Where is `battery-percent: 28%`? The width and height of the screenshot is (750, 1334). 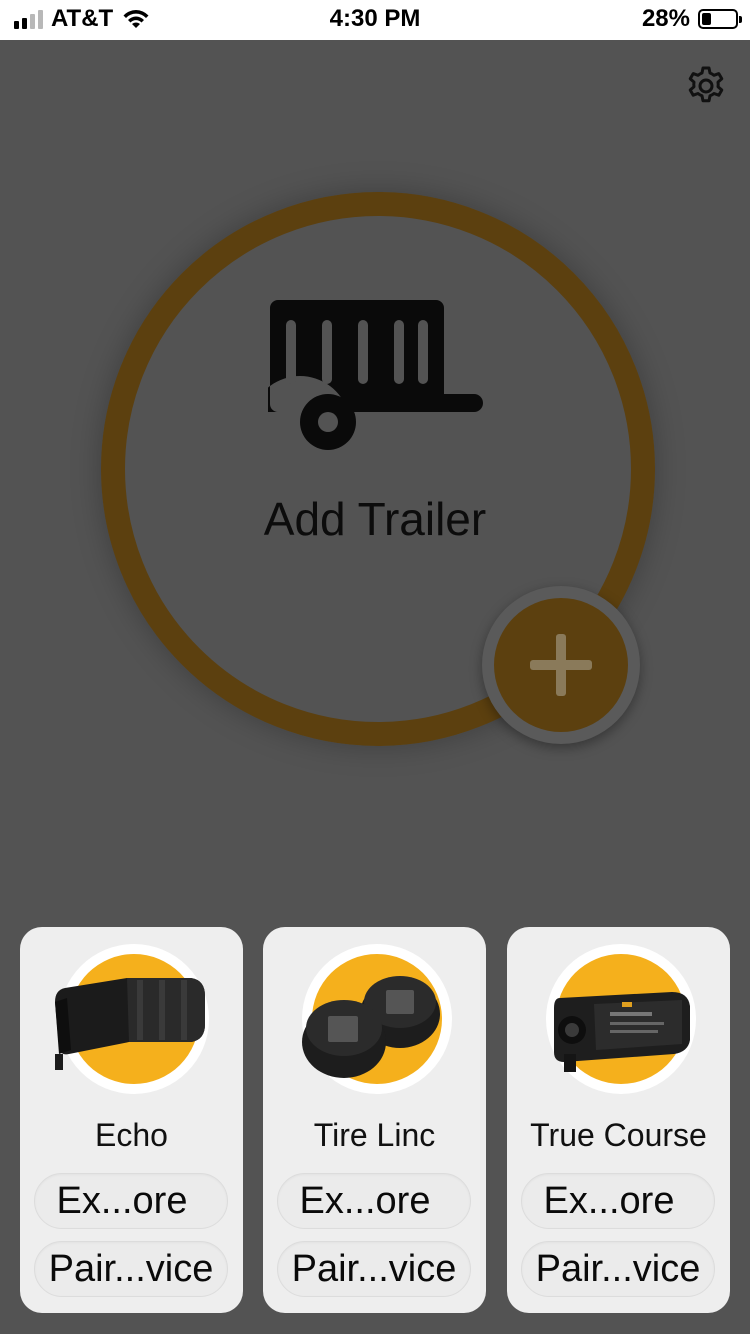 battery-percent: 28% is located at coordinates (665, 18).